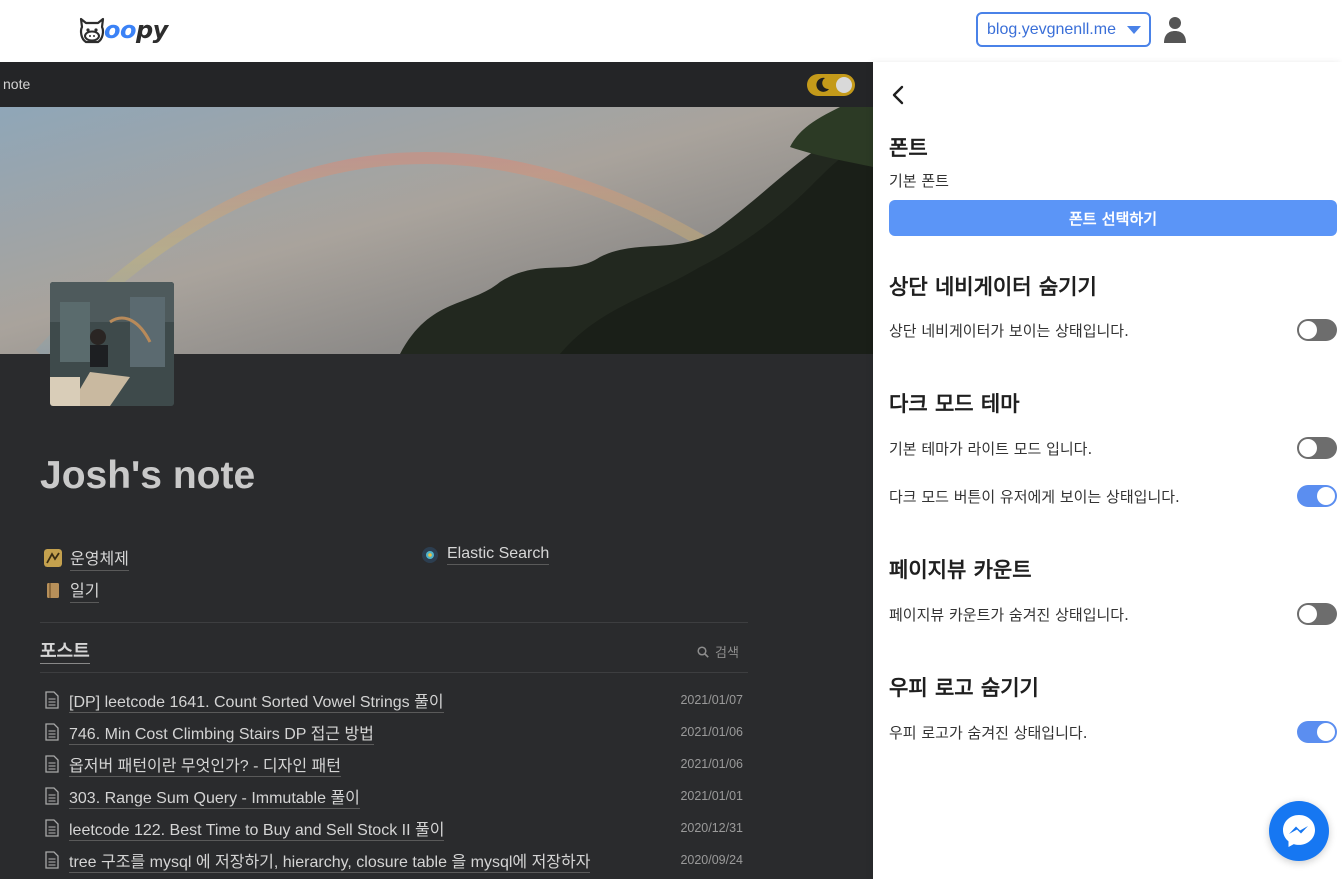 The image size is (1342, 879). I want to click on logo-wordmark: oopy, so click(136, 30).